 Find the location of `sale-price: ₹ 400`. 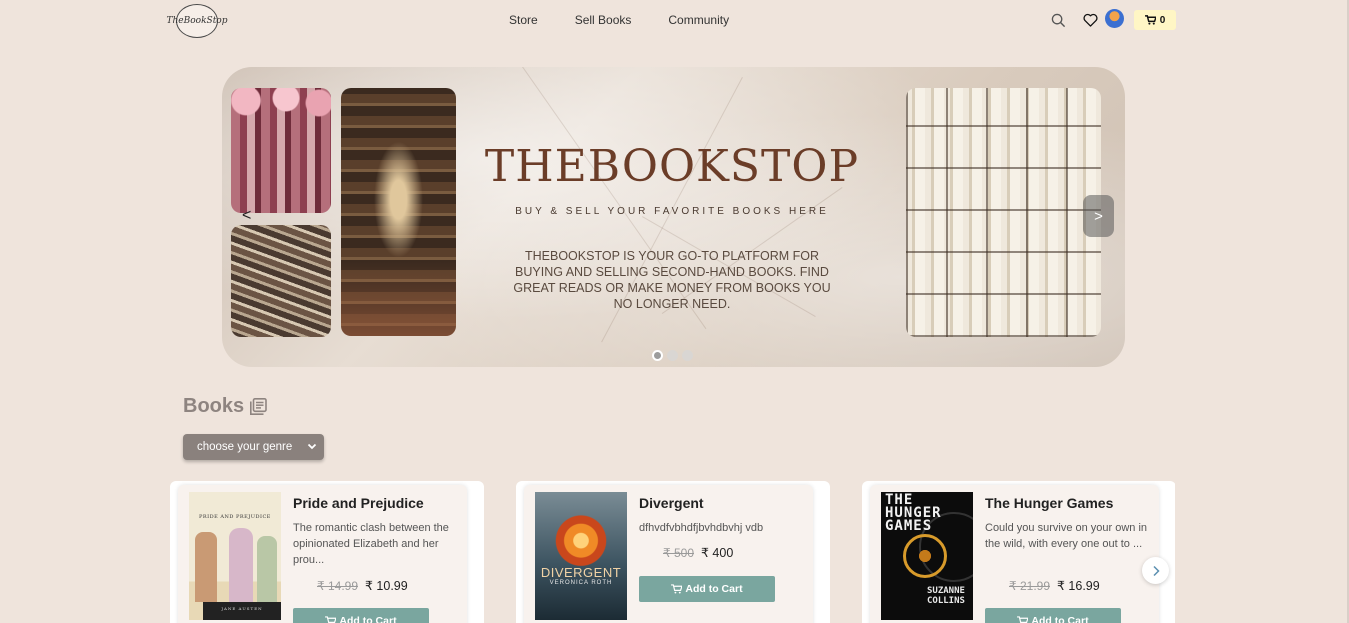

sale-price: ₹ 400 is located at coordinates (717, 553).